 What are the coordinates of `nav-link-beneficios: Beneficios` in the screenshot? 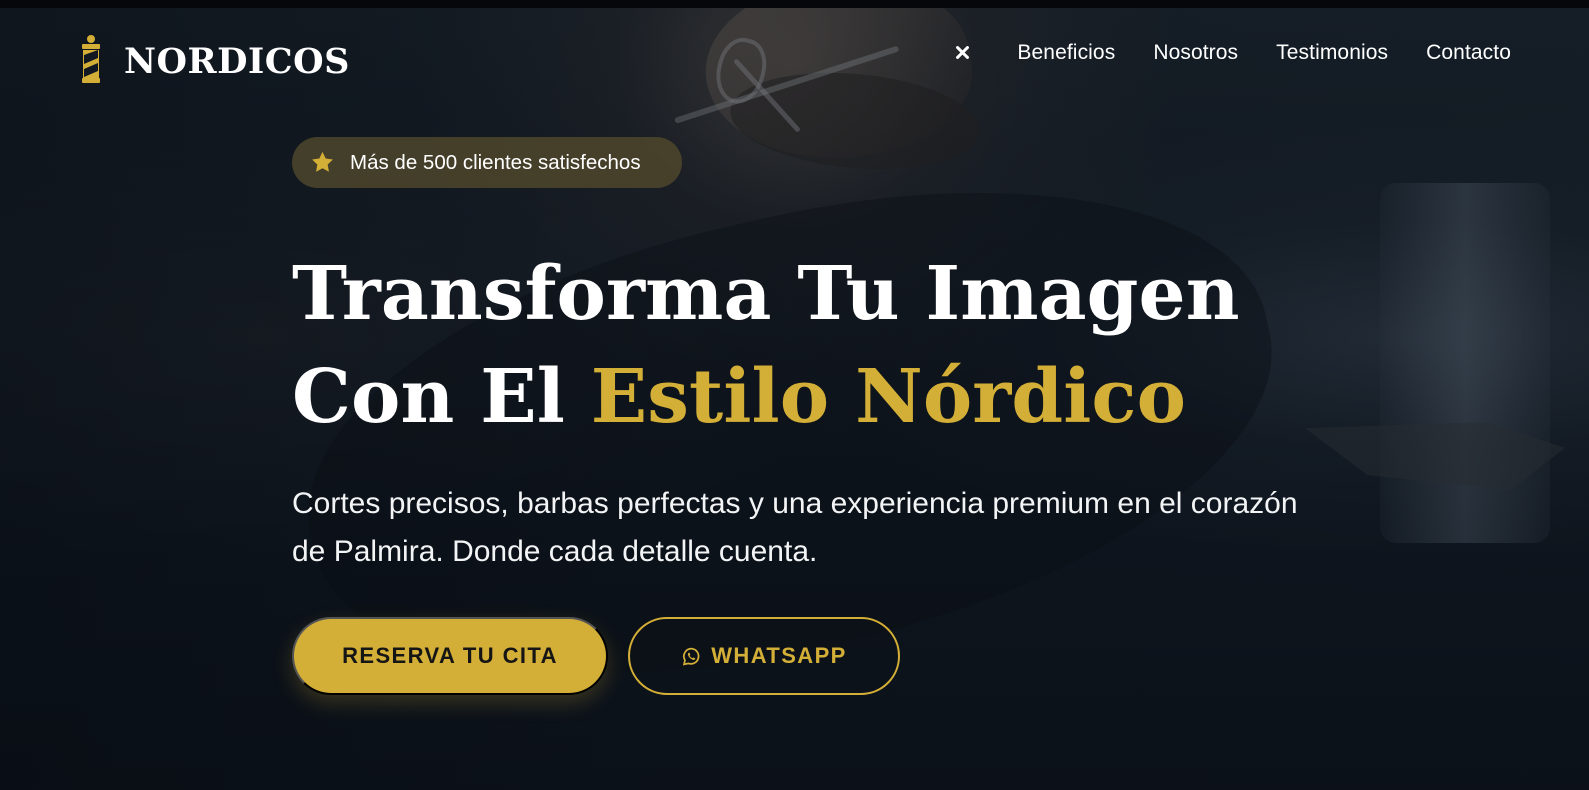 It's located at (1066, 53).